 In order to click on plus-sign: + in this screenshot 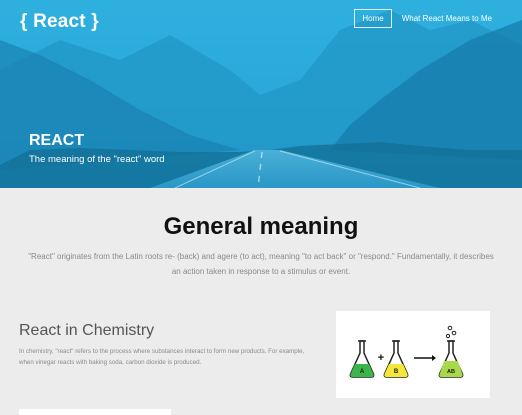, I will do `click(381, 358)`.